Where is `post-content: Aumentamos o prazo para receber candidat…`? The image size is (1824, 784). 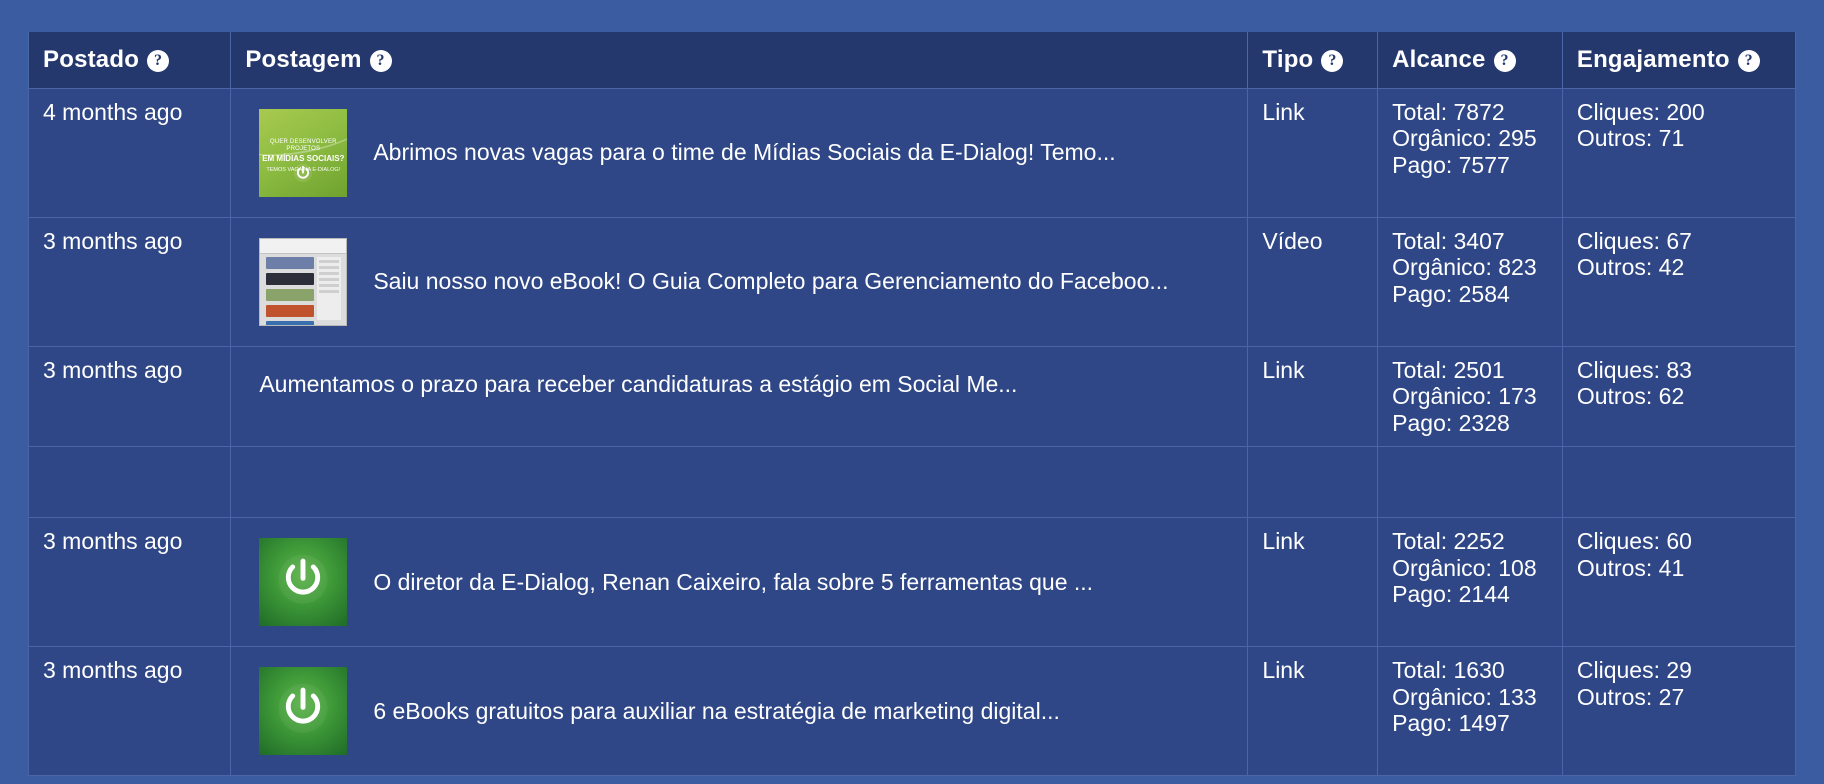 post-content: Aumentamos o prazo para receber candidat… is located at coordinates (739, 395).